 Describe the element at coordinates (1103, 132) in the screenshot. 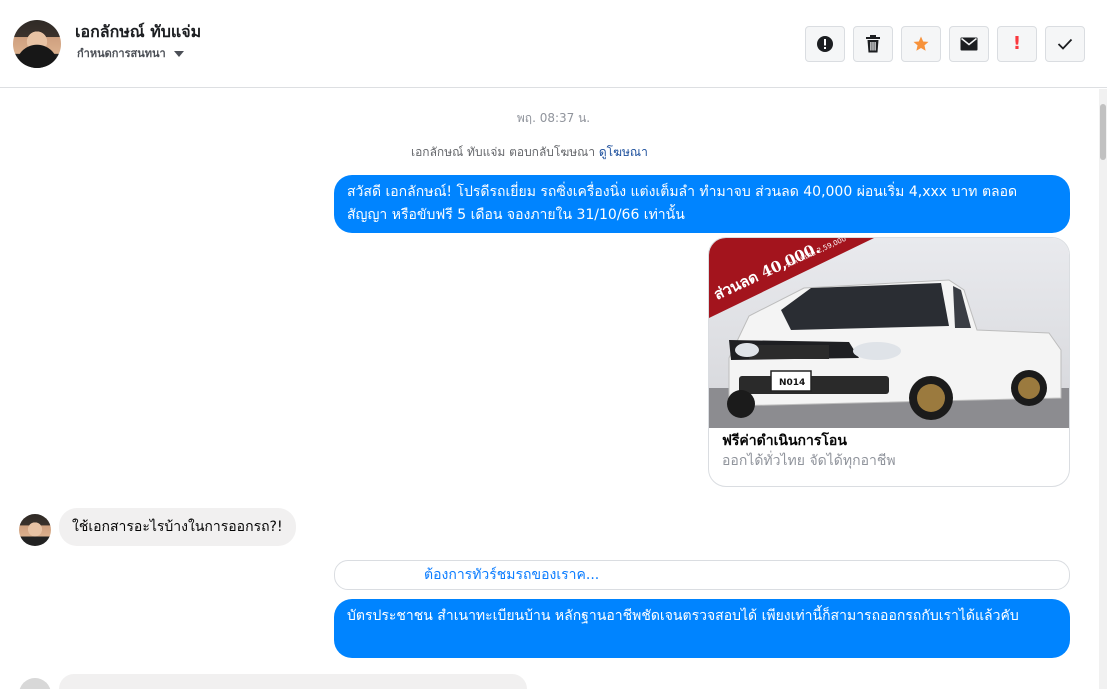

I see `scrollbar-thumb` at that location.